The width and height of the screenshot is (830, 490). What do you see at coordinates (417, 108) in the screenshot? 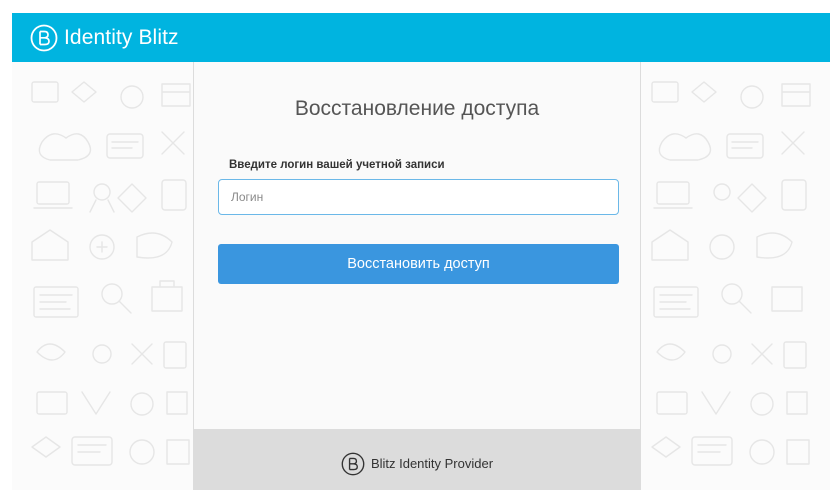
I see `page-title: Восстановление доступа` at bounding box center [417, 108].